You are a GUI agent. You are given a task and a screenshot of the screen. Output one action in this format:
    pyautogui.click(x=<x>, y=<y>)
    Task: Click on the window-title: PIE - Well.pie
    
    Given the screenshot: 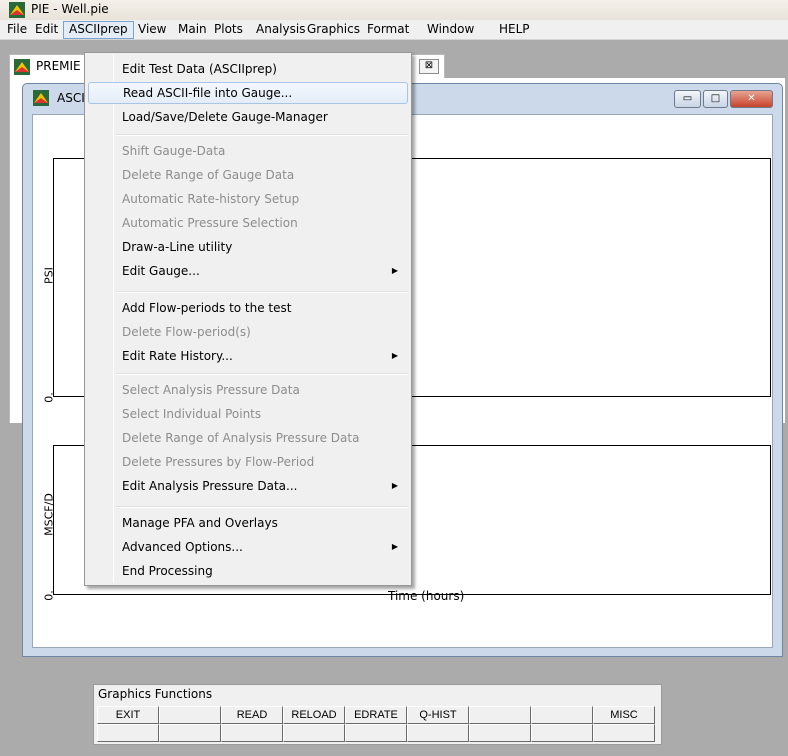 What is the action you would take?
    pyautogui.click(x=70, y=9)
    